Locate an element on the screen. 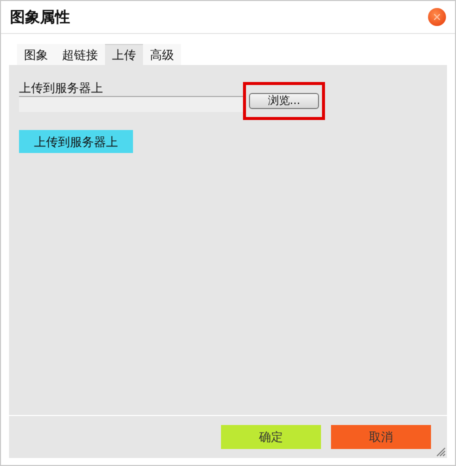  ok-button: 确定 is located at coordinates (271, 437).